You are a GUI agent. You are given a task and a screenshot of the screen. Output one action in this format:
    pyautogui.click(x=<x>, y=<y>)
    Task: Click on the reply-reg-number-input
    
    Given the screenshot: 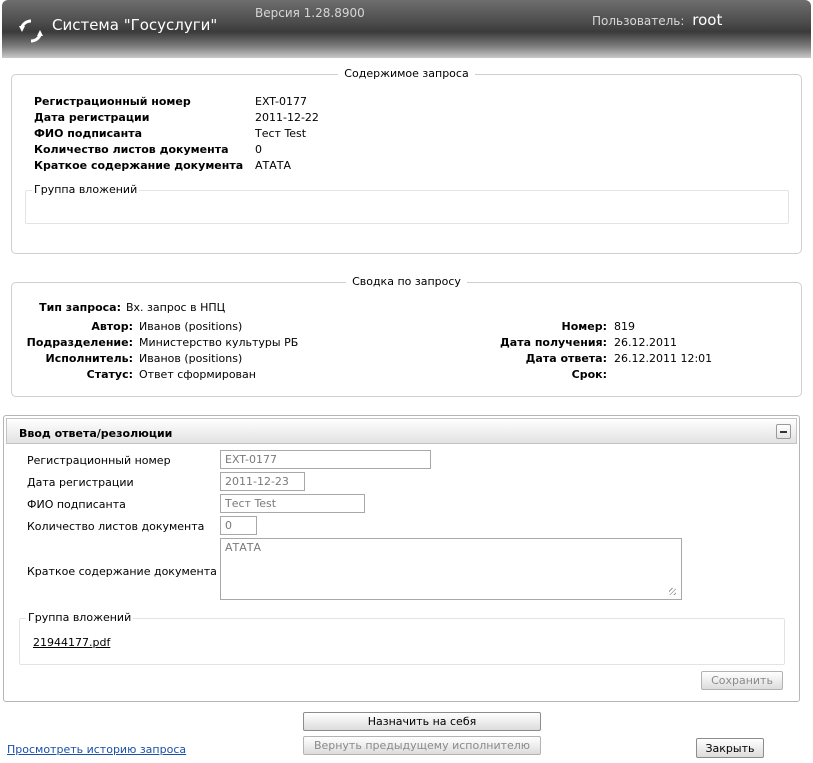 What is the action you would take?
    pyautogui.click(x=325, y=459)
    